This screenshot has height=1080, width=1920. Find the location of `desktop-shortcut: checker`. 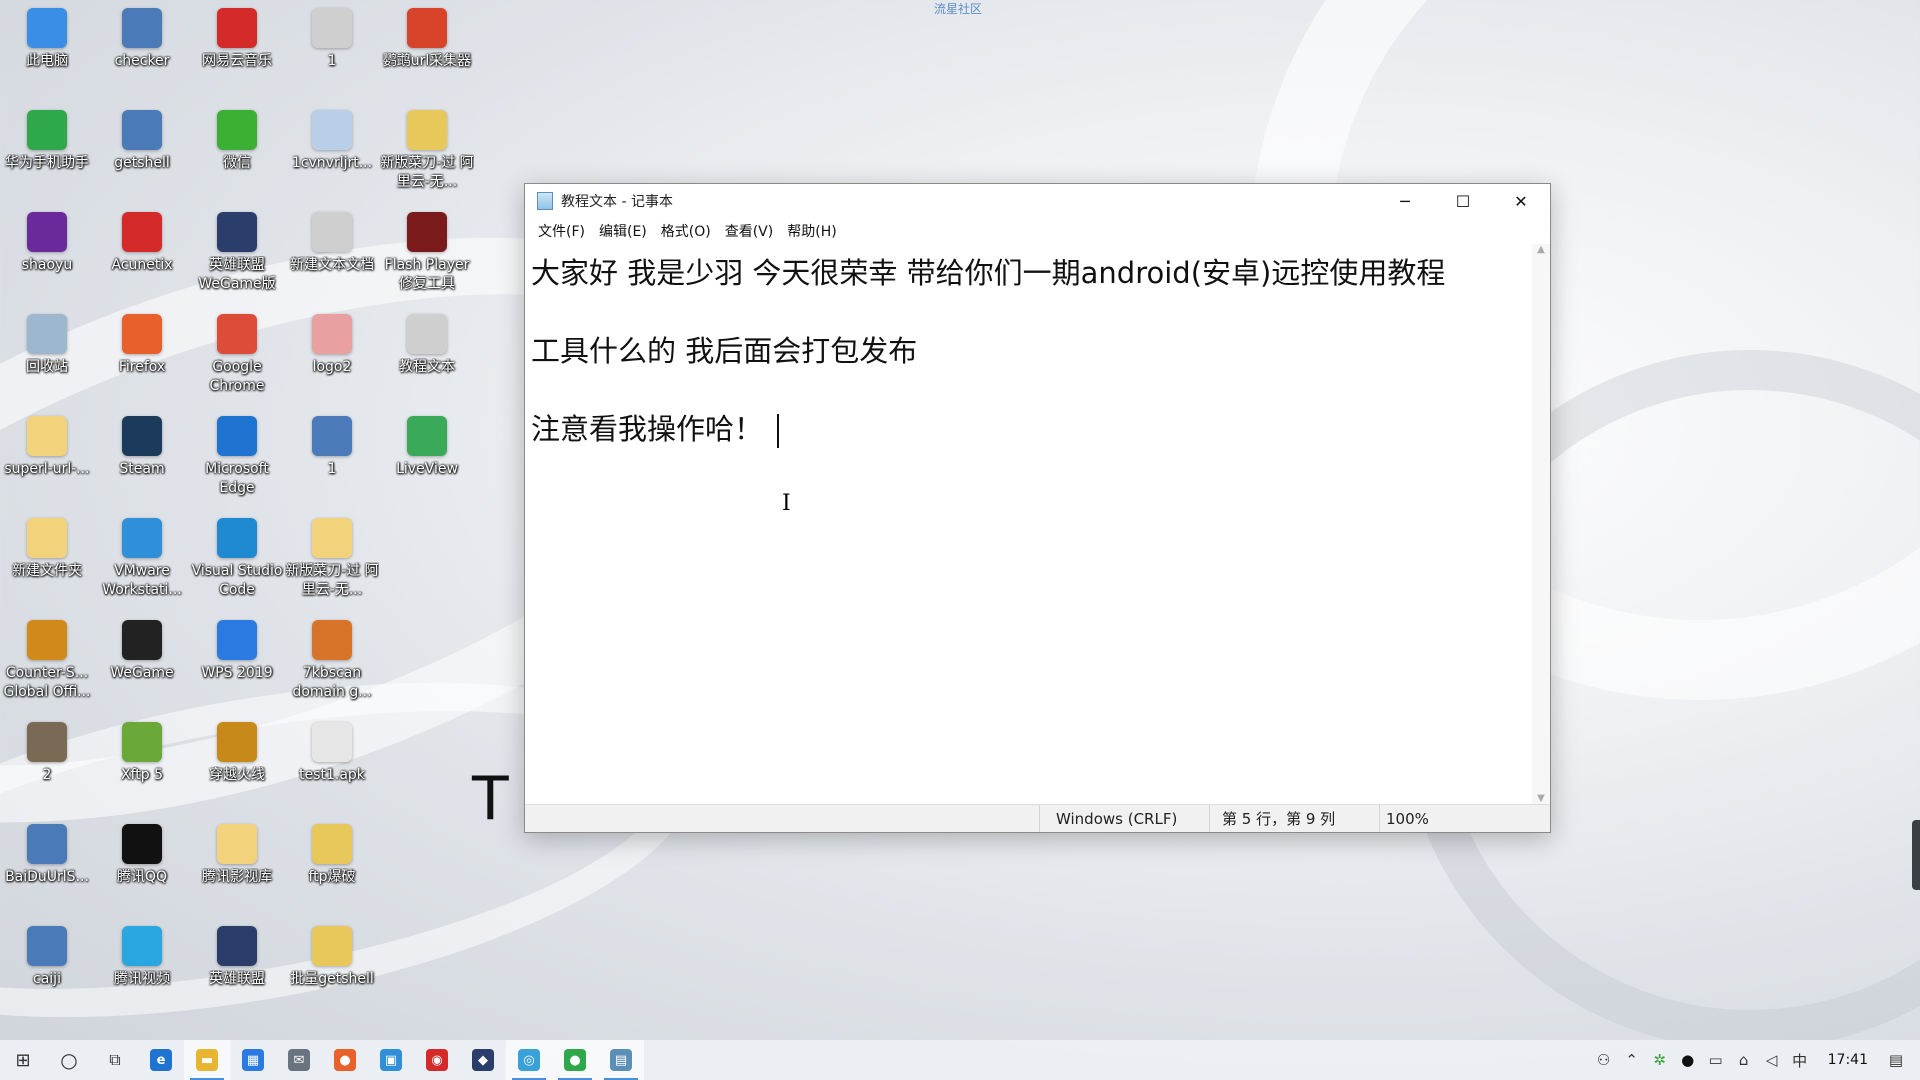

desktop-shortcut: checker is located at coordinates (142, 48).